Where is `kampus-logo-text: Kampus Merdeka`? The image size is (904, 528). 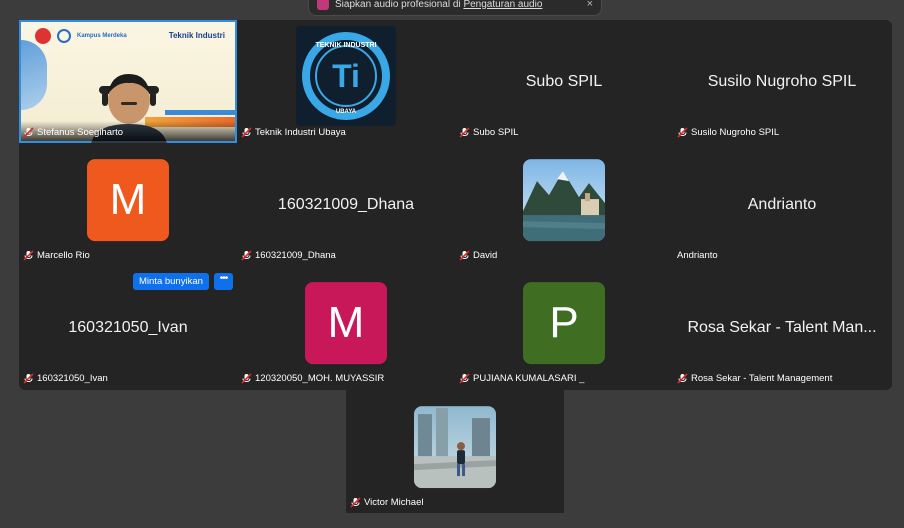
kampus-logo-text: Kampus Merdeka is located at coordinates (102, 35).